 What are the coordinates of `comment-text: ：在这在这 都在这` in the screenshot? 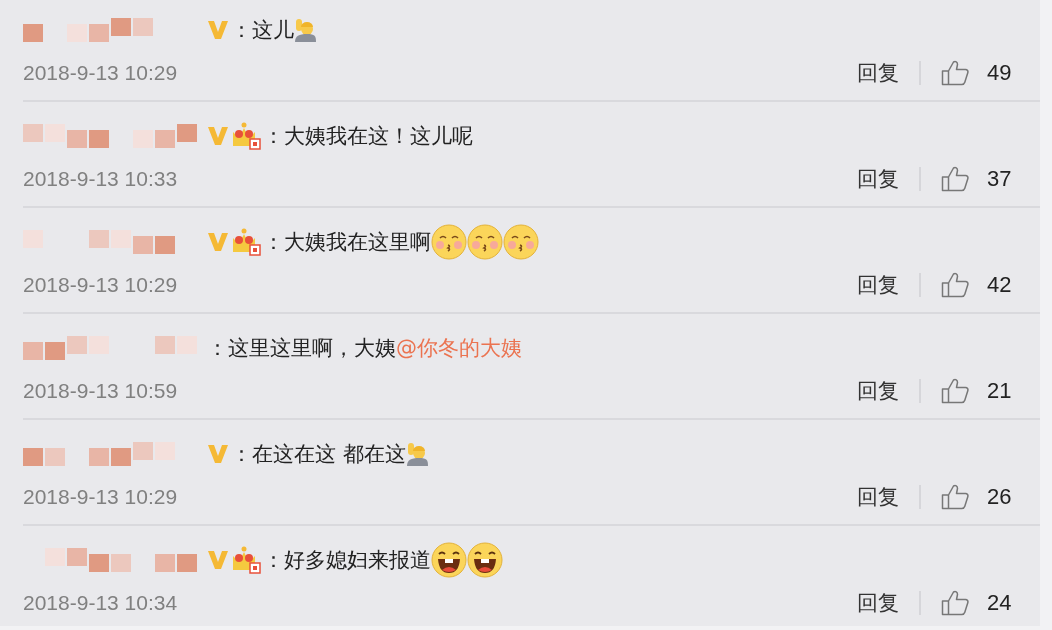 It's located at (318, 454).